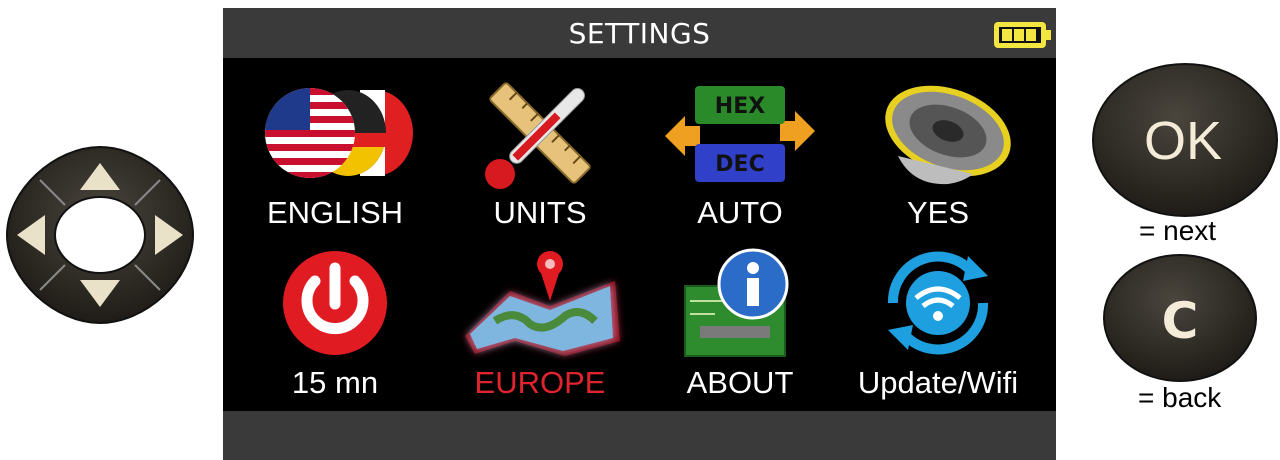  What do you see at coordinates (948, 135) in the screenshot?
I see `speaker-icon` at bounding box center [948, 135].